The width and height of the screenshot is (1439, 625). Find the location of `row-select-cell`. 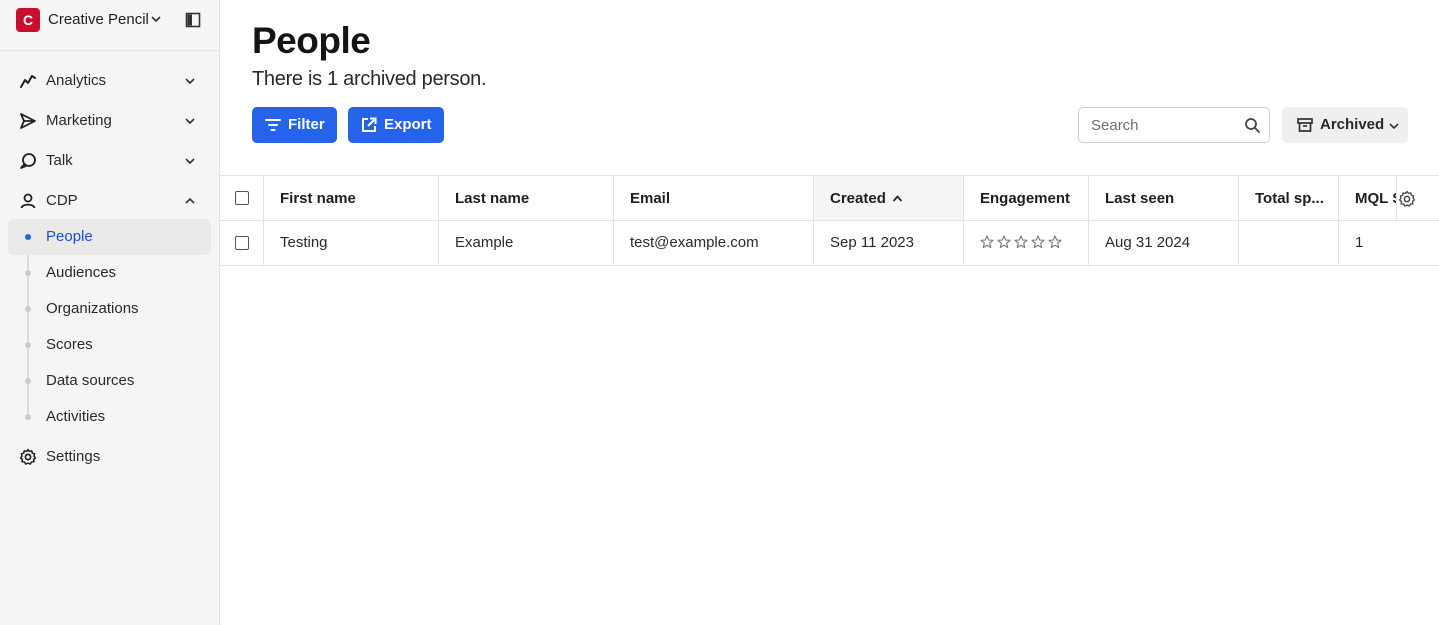

row-select-cell is located at coordinates (242, 243).